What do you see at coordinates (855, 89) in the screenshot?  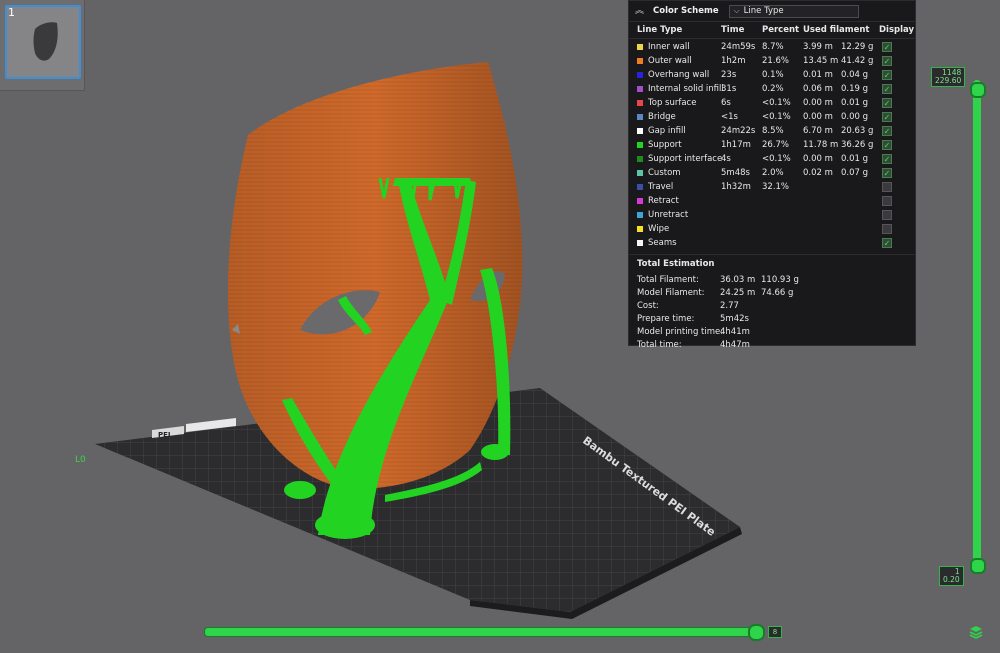 I see `row-weight: 0.19 g` at bounding box center [855, 89].